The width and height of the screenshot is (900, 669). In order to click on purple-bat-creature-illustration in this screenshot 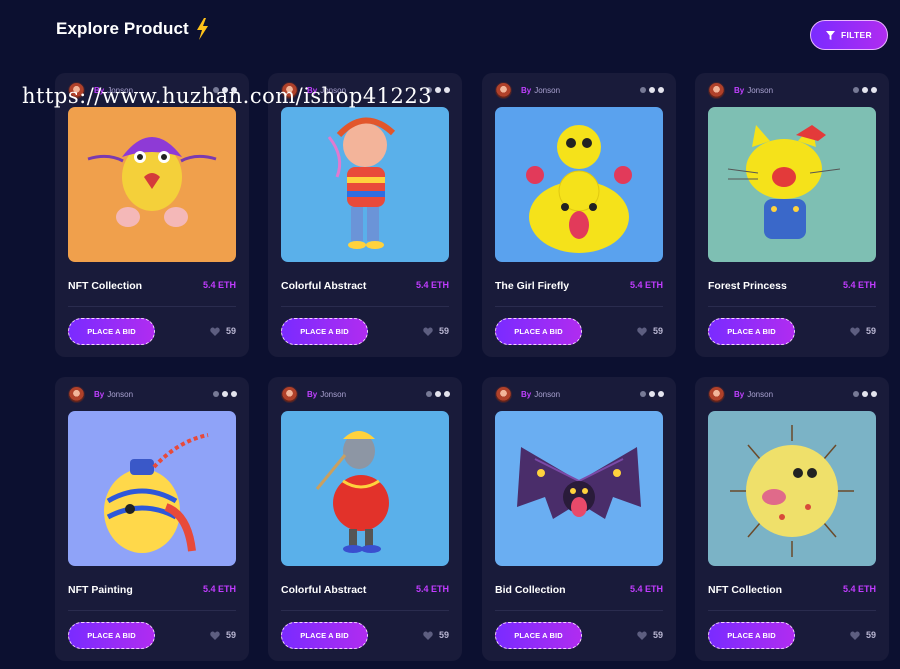, I will do `click(579, 483)`.